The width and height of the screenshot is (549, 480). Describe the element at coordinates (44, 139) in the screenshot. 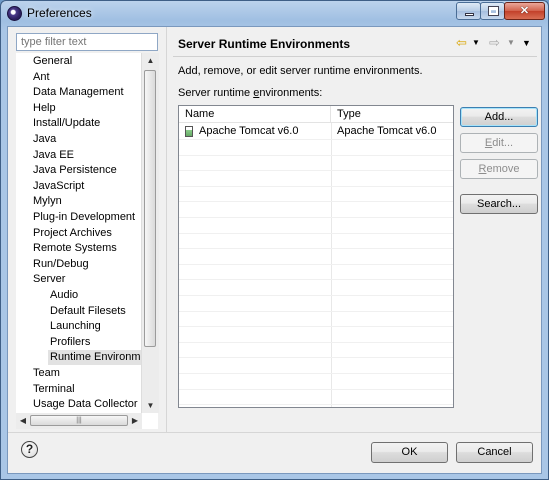

I see `tree-item: Java` at that location.